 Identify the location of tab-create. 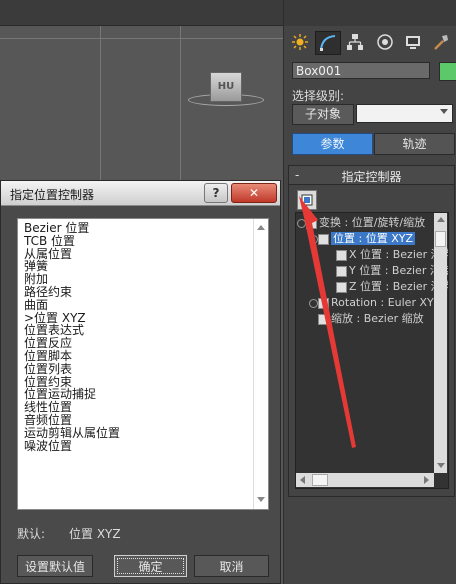
(300, 42).